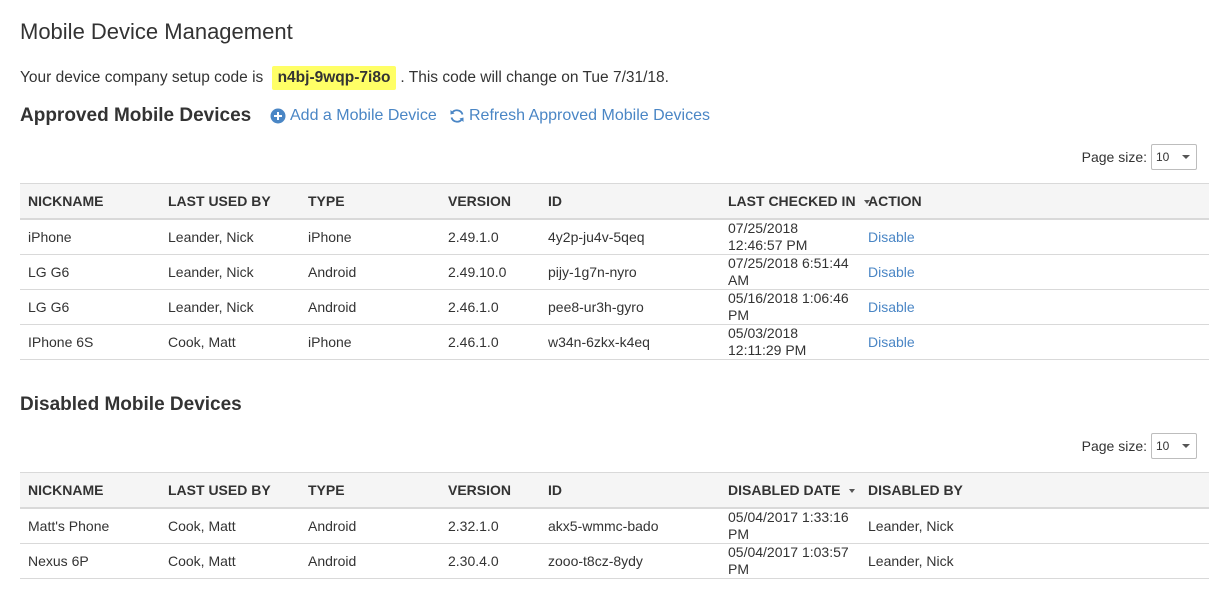 Image resolution: width=1227 pixels, height=611 pixels. I want to click on add-mobile-device-link: Add a Mobile Device, so click(353, 116).